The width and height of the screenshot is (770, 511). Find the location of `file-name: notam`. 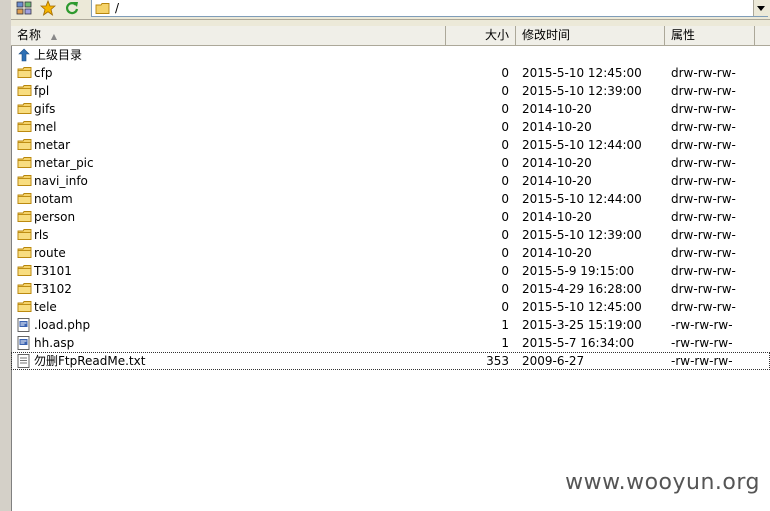

file-name: notam is located at coordinates (53, 199).